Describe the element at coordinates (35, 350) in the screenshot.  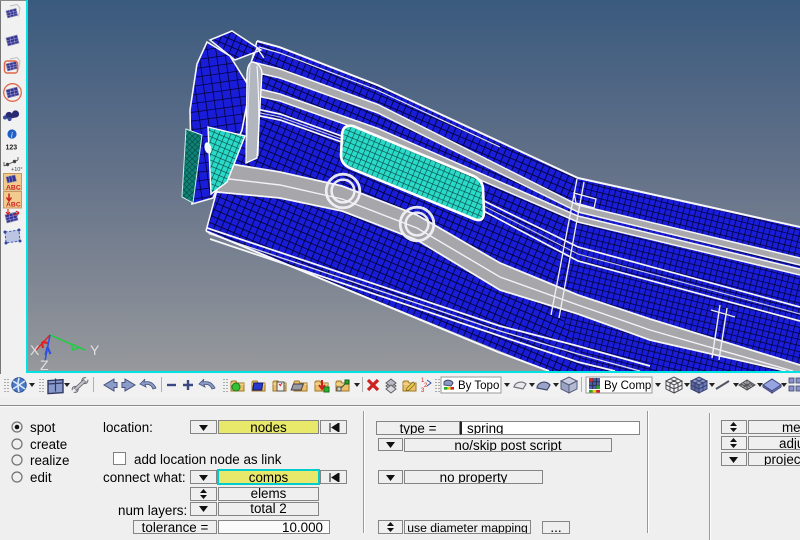
I see `svg-text: X` at that location.